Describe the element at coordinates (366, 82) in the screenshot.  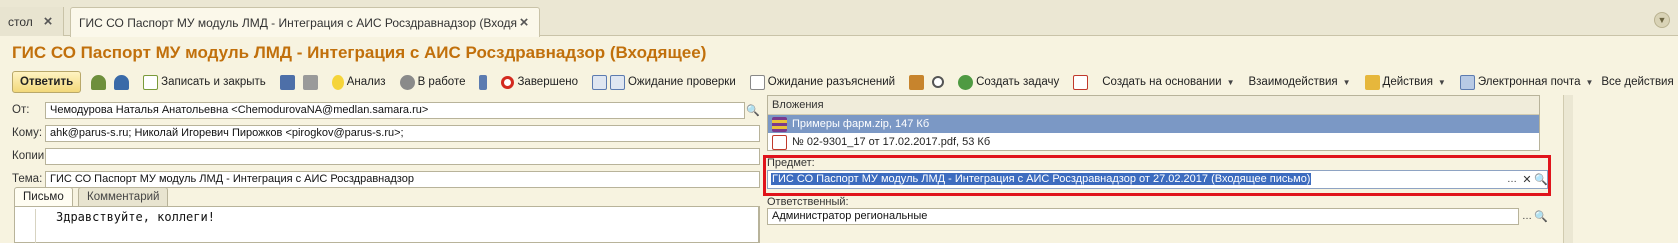
I see `analysis-label: Анализ` at that location.